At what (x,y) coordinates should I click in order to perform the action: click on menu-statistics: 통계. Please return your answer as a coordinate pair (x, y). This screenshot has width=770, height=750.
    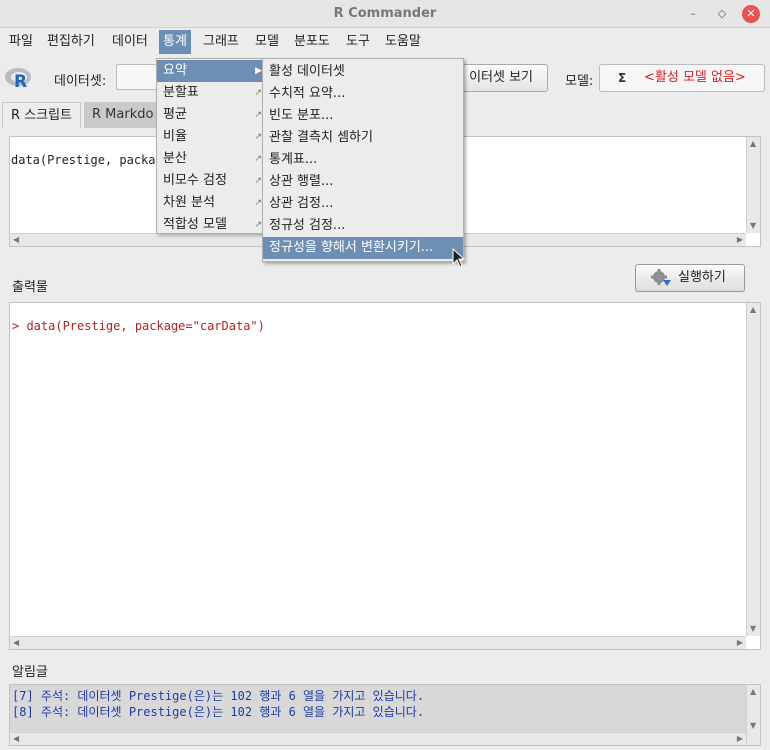
    Looking at the image, I should click on (175, 42).